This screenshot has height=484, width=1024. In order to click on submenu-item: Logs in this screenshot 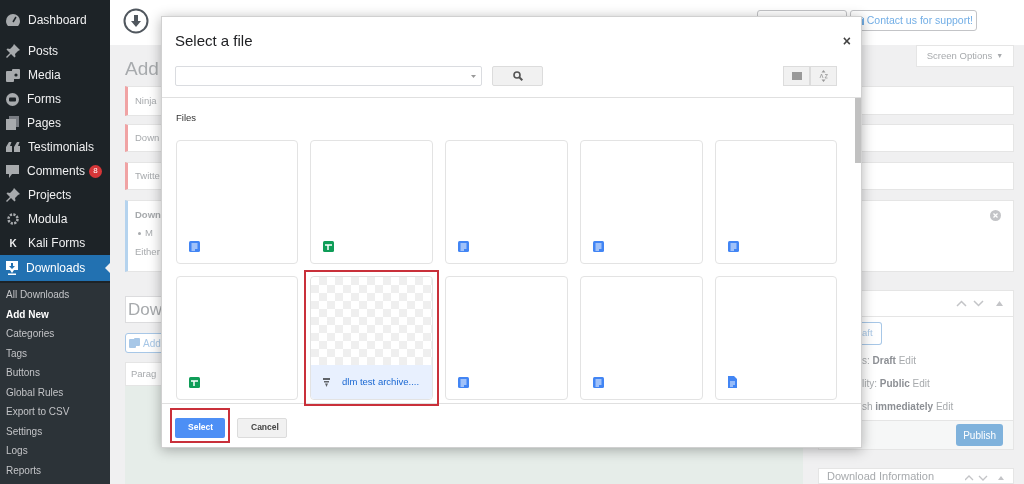, I will do `click(55, 451)`.